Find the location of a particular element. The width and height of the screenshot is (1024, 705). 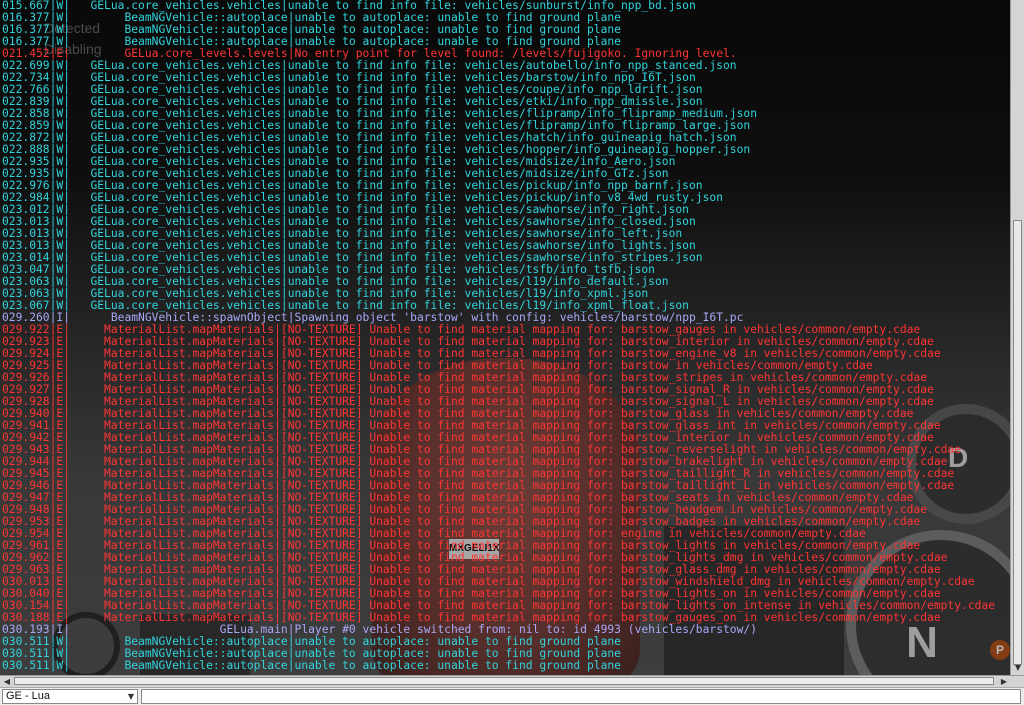

log-timestamp: 021.452 is located at coordinates (26, 54).